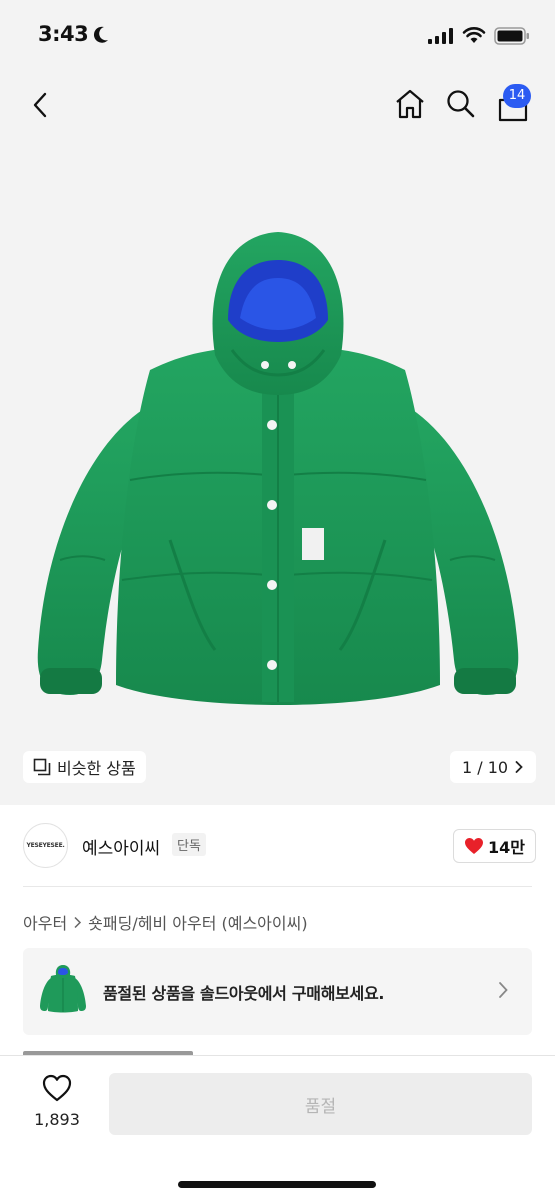 The width and height of the screenshot is (555, 1200). I want to click on seller-logo: YESEYESEE., so click(45, 845).